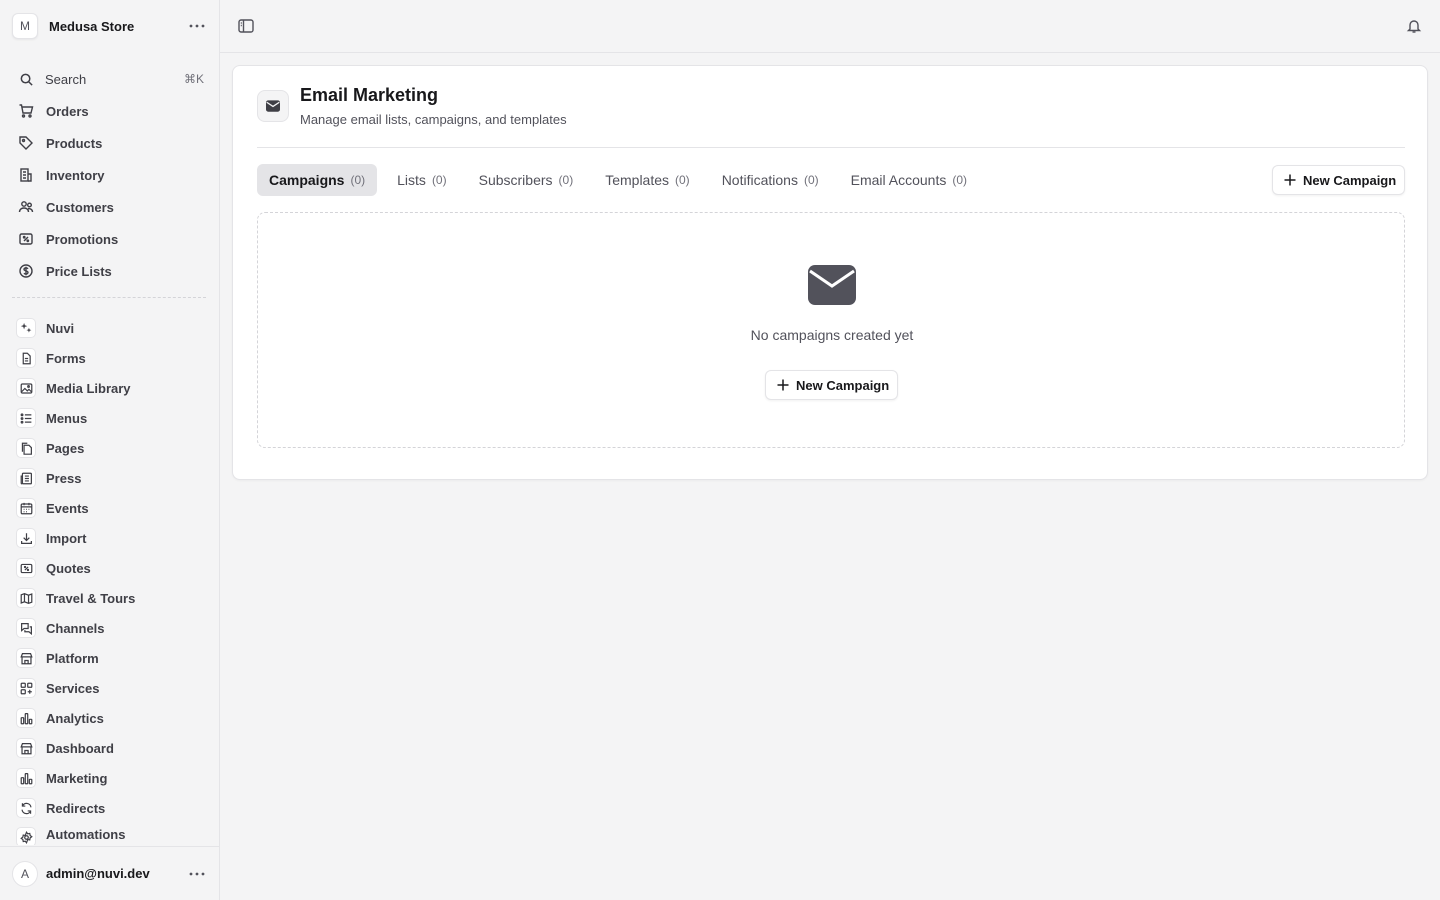 The height and width of the screenshot is (900, 1440). I want to click on tab-notifications: Notifications (0), so click(770, 180).